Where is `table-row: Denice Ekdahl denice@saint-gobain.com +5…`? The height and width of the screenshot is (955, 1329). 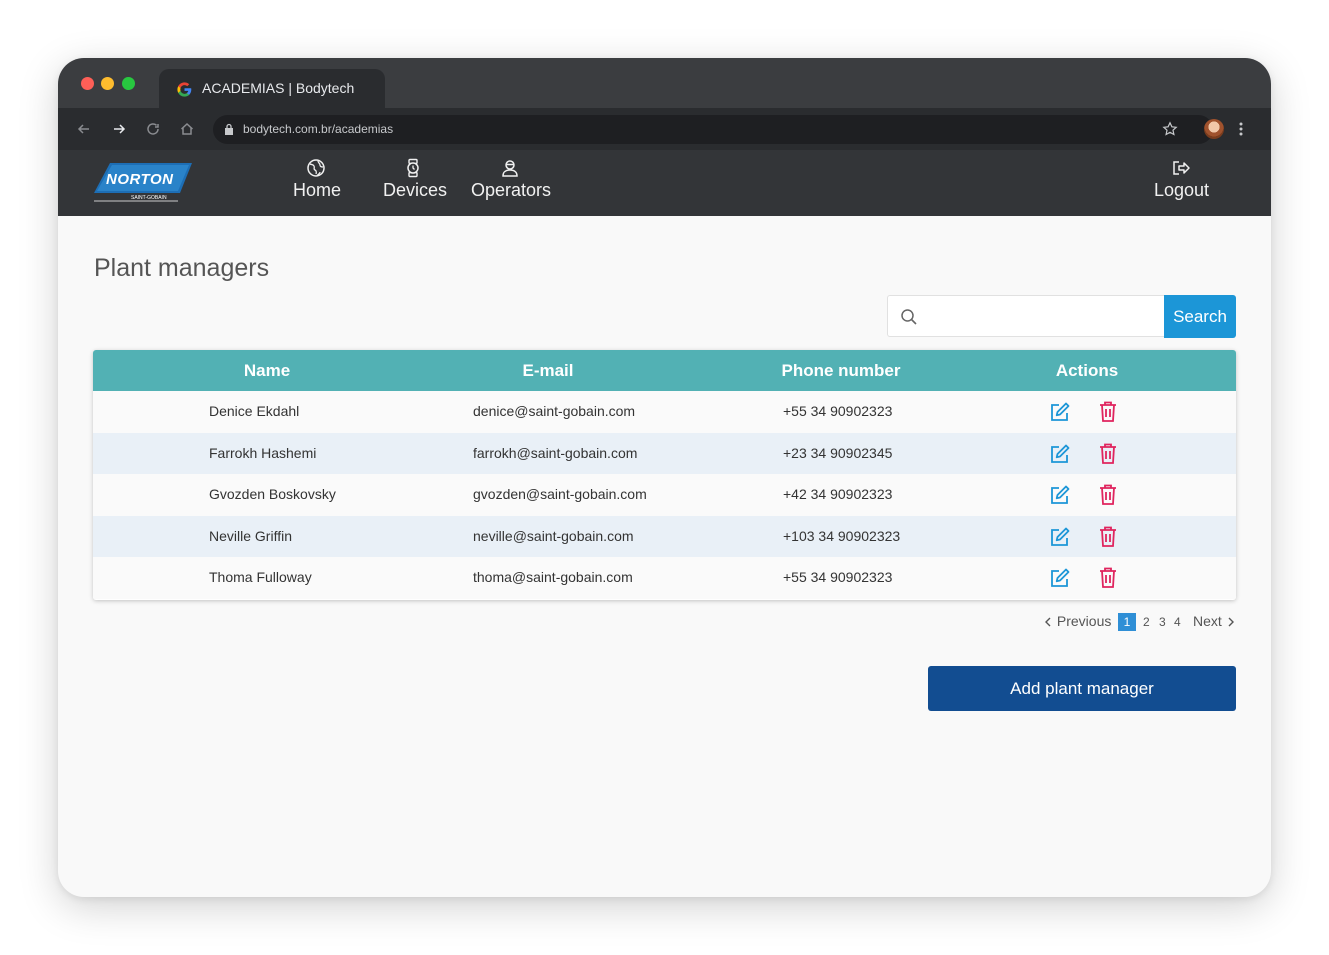
table-row: Denice Ekdahl denice@saint-gobain.com +5… is located at coordinates (664, 412).